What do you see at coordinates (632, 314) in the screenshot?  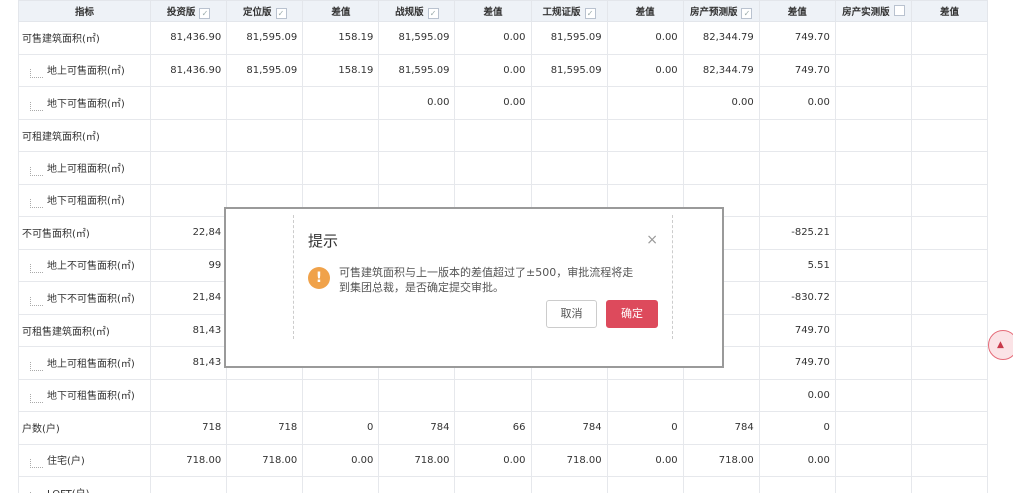 I see `confirm-button: 确定` at bounding box center [632, 314].